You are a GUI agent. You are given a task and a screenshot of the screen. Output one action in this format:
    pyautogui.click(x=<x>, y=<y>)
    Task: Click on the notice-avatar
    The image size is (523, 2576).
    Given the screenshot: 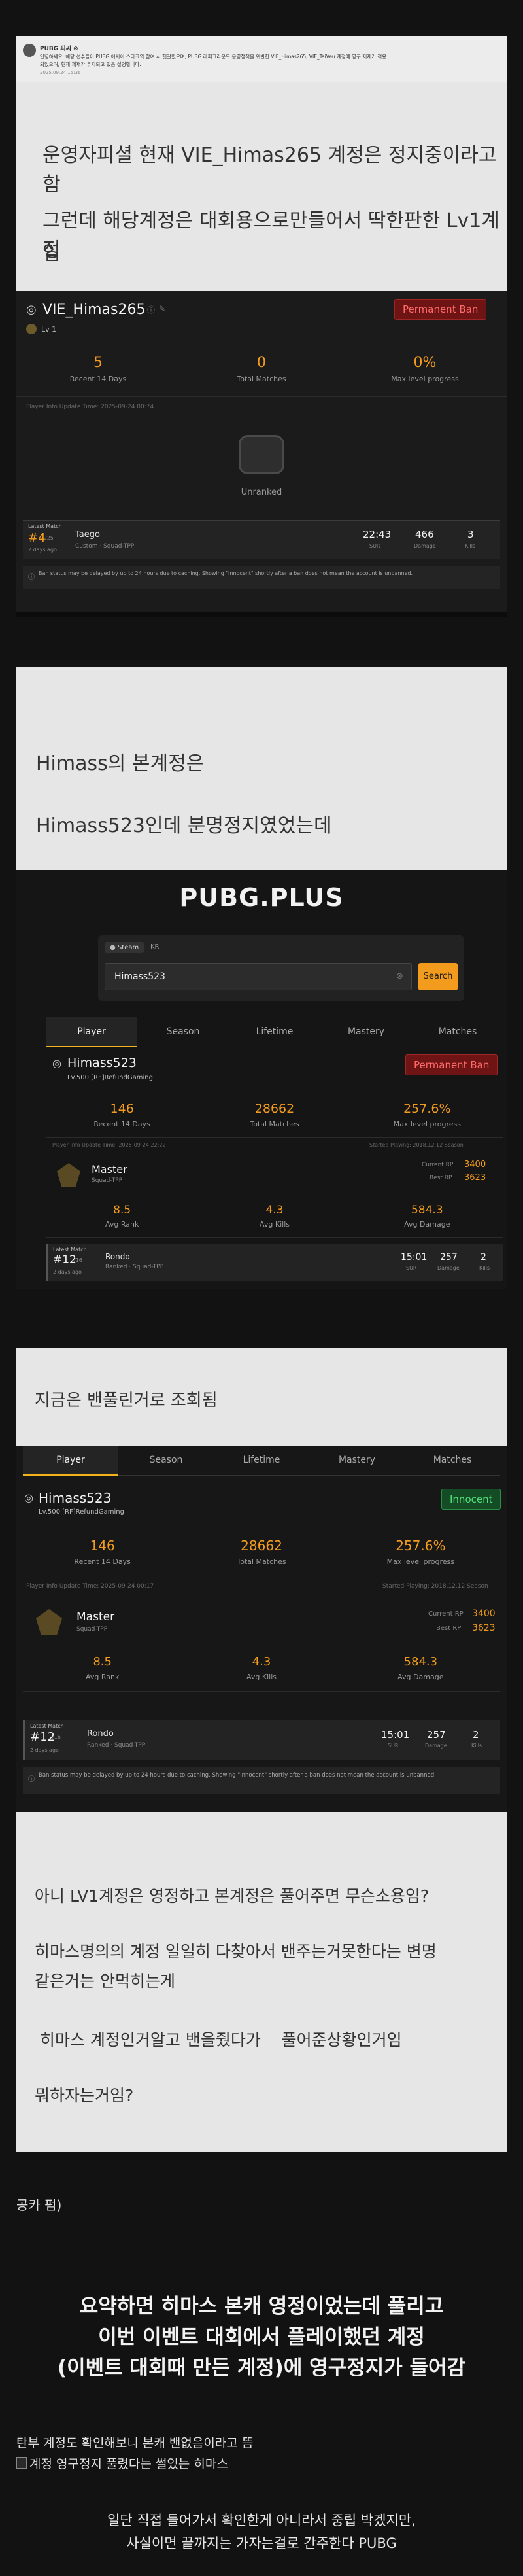 What is the action you would take?
    pyautogui.click(x=29, y=50)
    